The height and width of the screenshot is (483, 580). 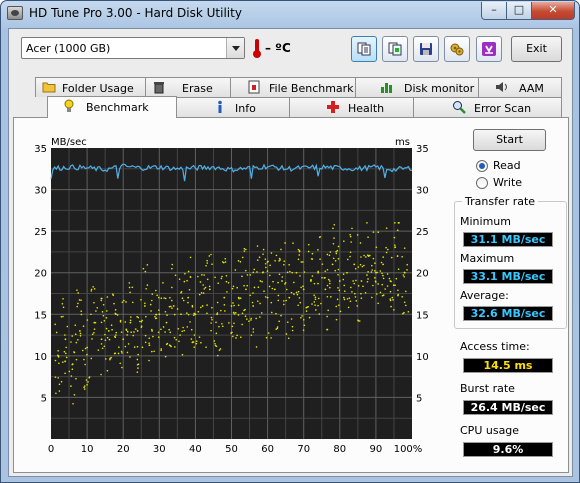 What do you see at coordinates (133, 48) in the screenshot?
I see `drive-dropdown: Acer (1000 GB)` at bounding box center [133, 48].